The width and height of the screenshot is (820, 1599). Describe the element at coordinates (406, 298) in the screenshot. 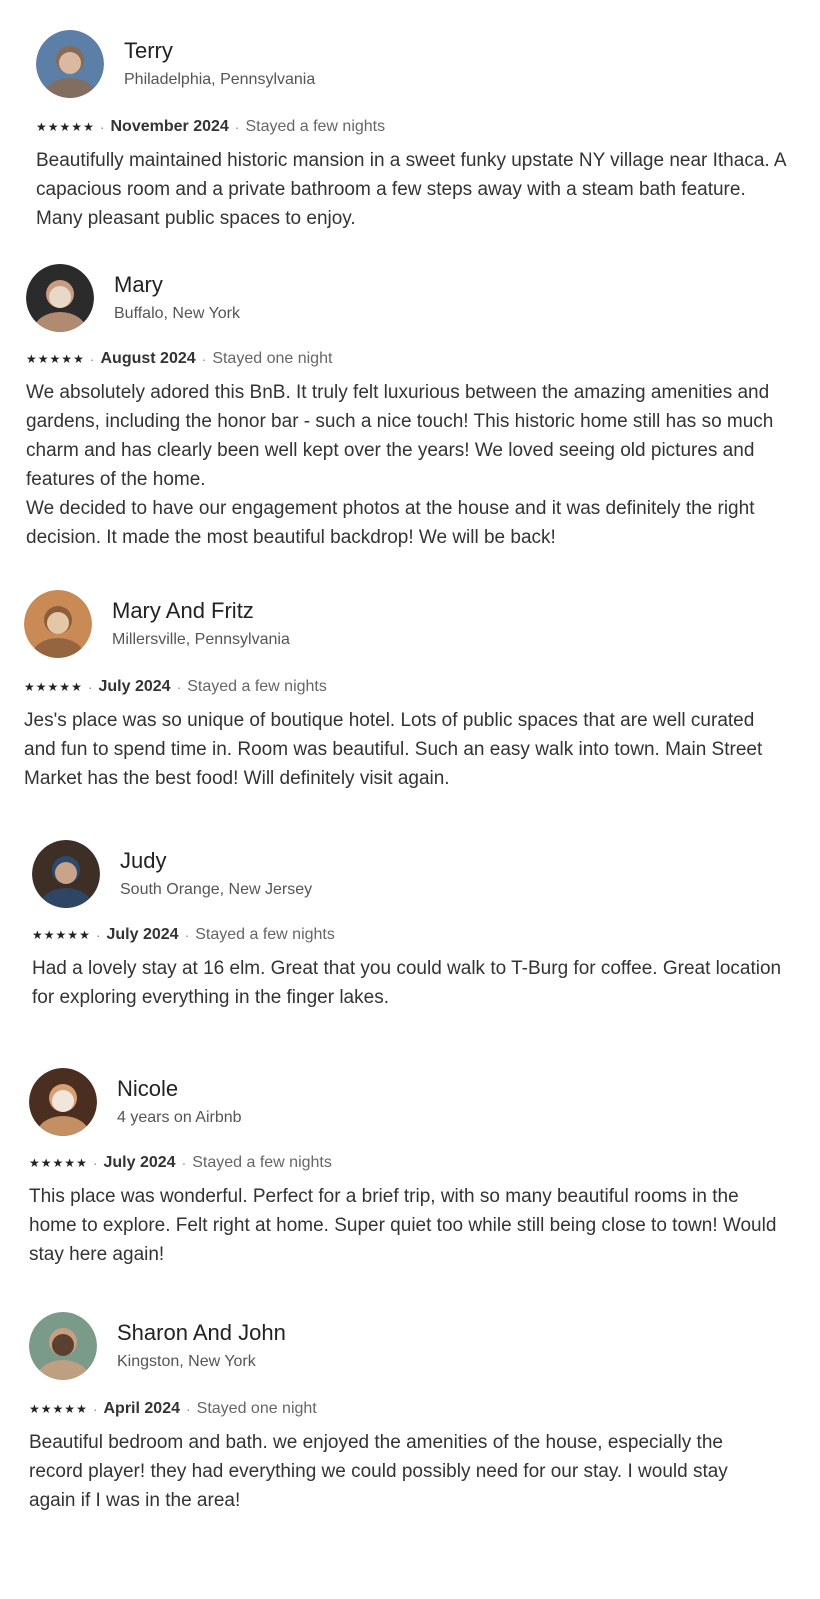

I see `review-header: Mary Buffalo, New York` at that location.